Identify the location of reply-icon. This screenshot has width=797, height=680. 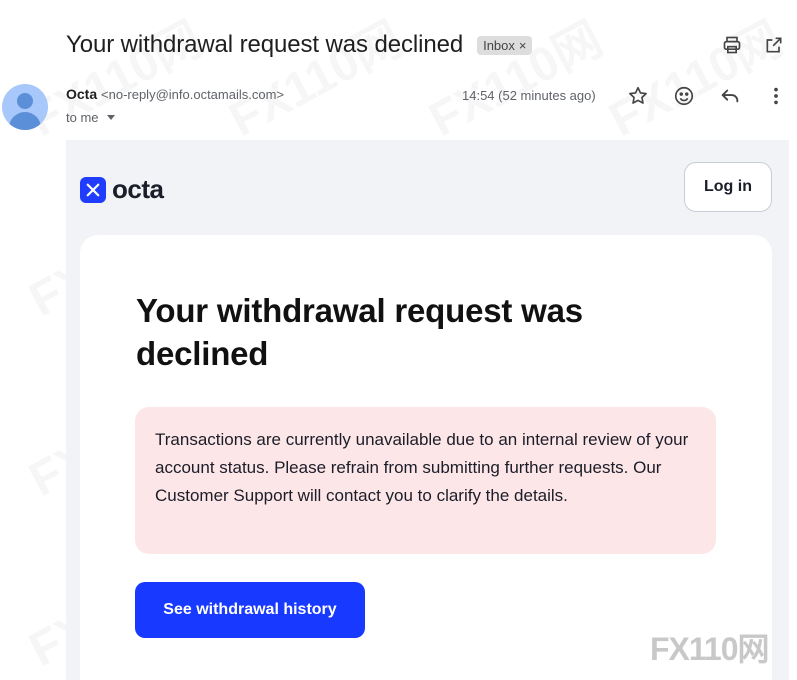
(730, 96).